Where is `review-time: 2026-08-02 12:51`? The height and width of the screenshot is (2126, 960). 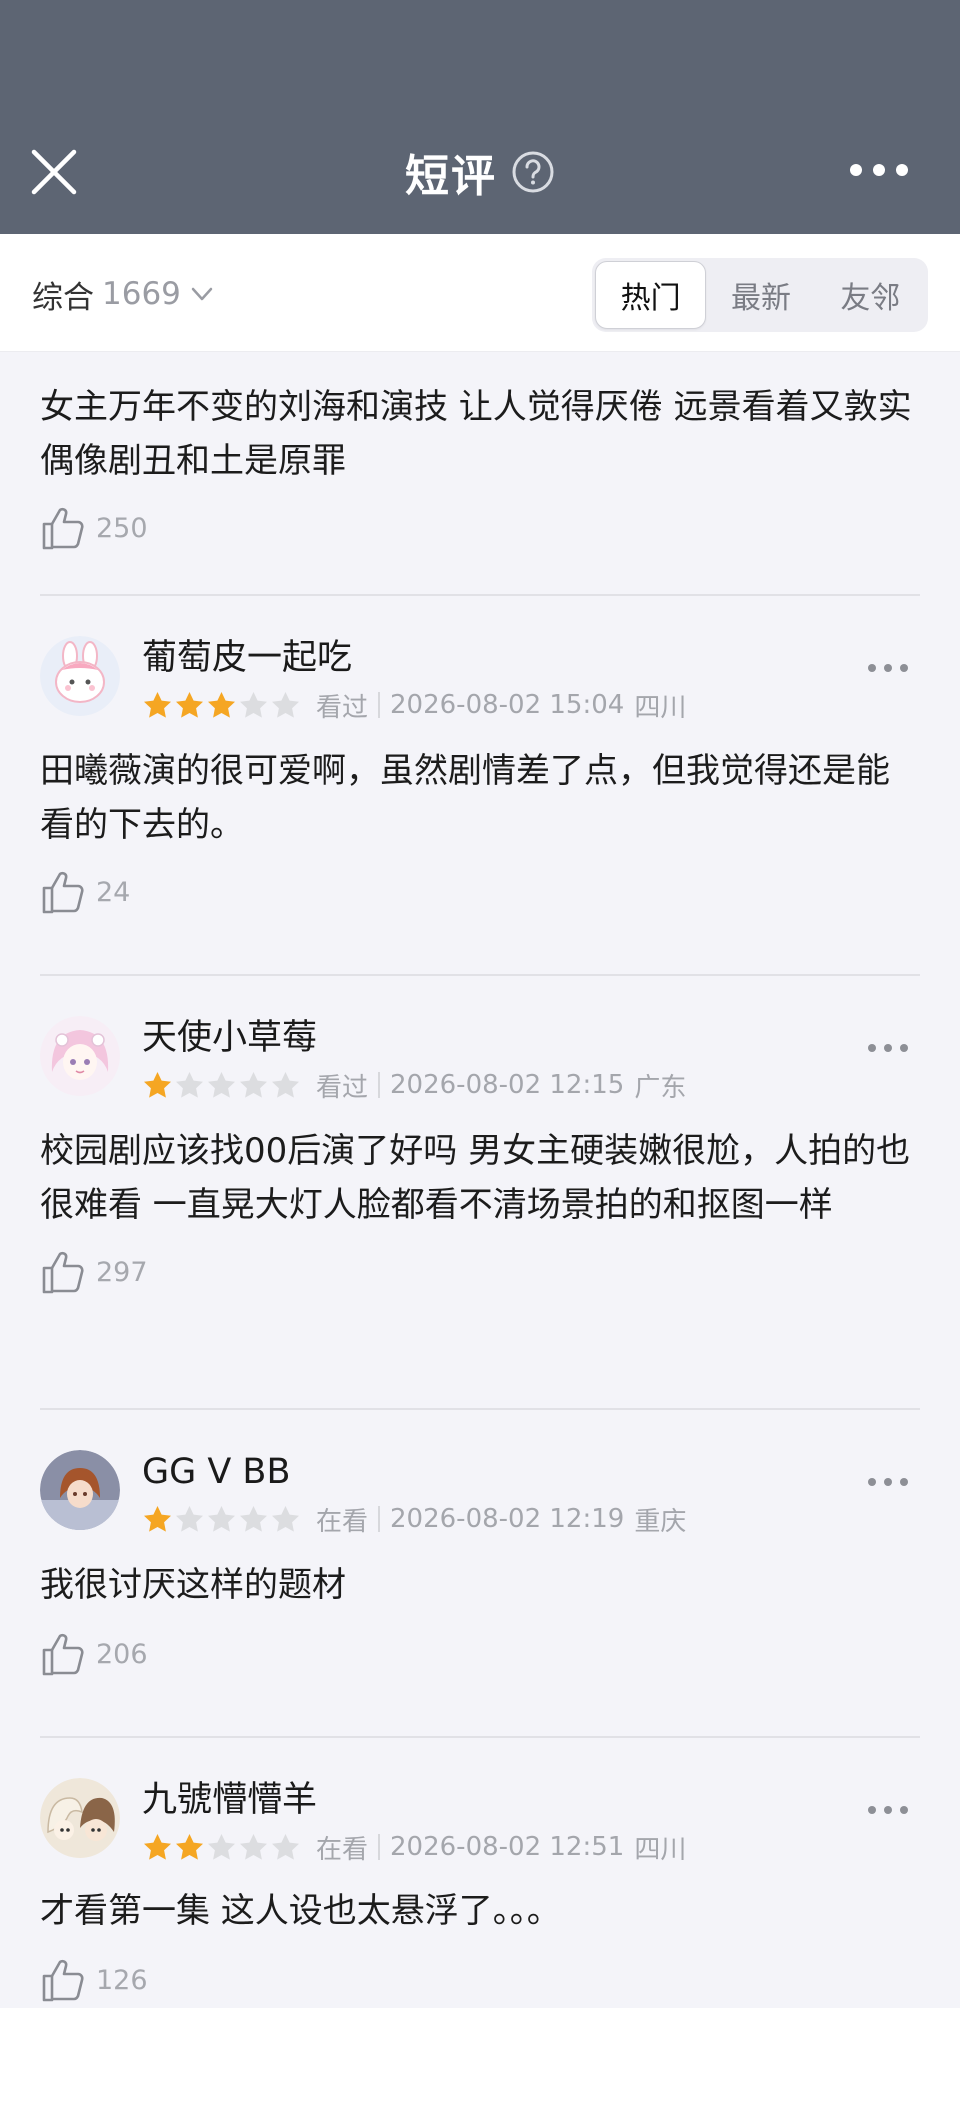 review-time: 2026-08-02 12:51 is located at coordinates (507, 1847).